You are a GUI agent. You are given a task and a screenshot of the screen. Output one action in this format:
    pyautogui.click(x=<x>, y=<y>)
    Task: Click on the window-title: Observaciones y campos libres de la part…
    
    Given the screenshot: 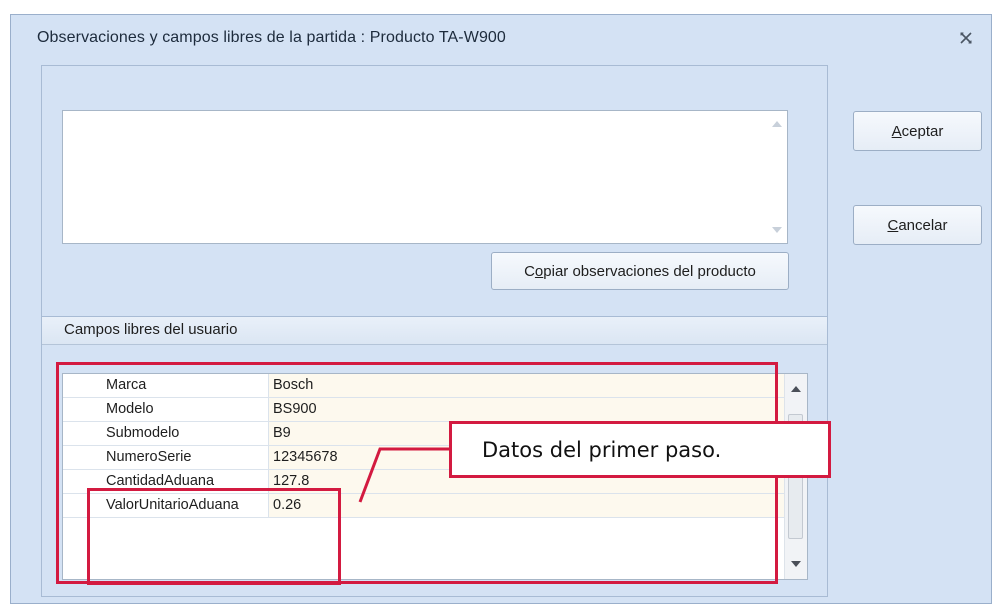 What is the action you would take?
    pyautogui.click(x=271, y=37)
    